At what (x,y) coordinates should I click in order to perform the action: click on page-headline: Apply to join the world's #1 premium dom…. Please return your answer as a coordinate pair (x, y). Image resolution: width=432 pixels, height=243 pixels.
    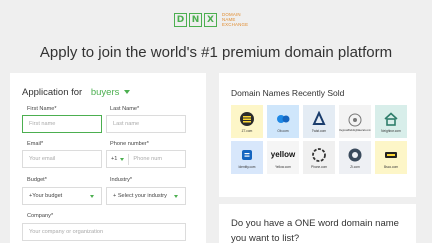
    Looking at the image, I should click on (216, 52).